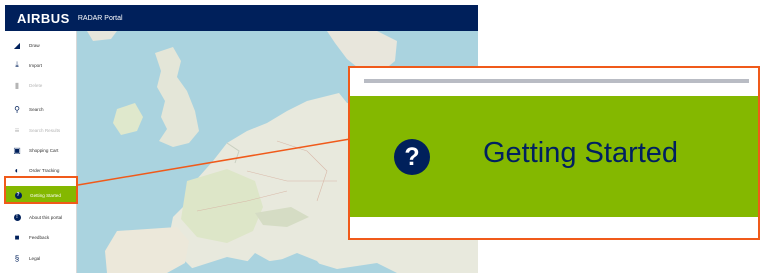 This screenshot has width=761, height=273. Describe the element at coordinates (46, 217) in the screenshot. I see `sidebar-item-label: About this portal` at that location.